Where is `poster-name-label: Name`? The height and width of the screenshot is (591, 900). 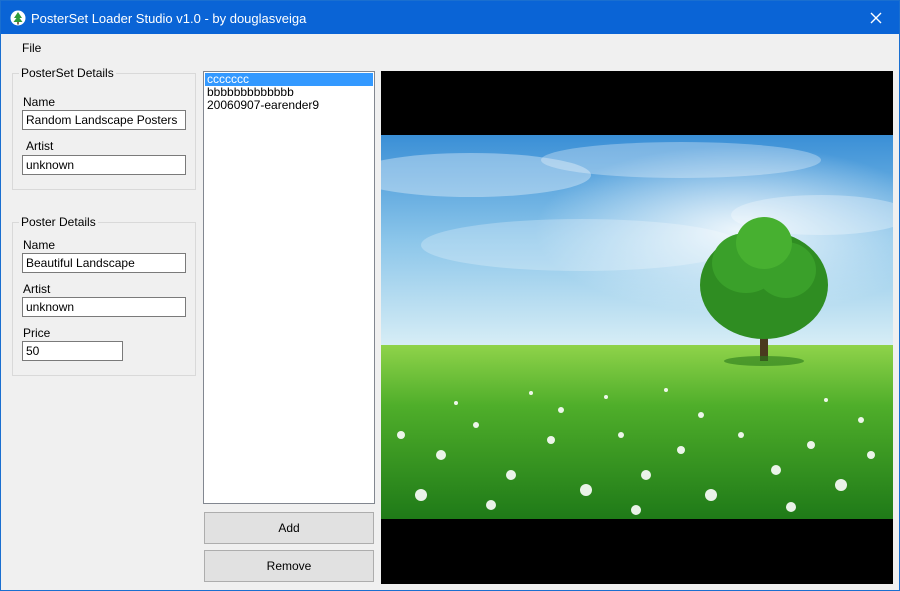 poster-name-label: Name is located at coordinates (39, 245).